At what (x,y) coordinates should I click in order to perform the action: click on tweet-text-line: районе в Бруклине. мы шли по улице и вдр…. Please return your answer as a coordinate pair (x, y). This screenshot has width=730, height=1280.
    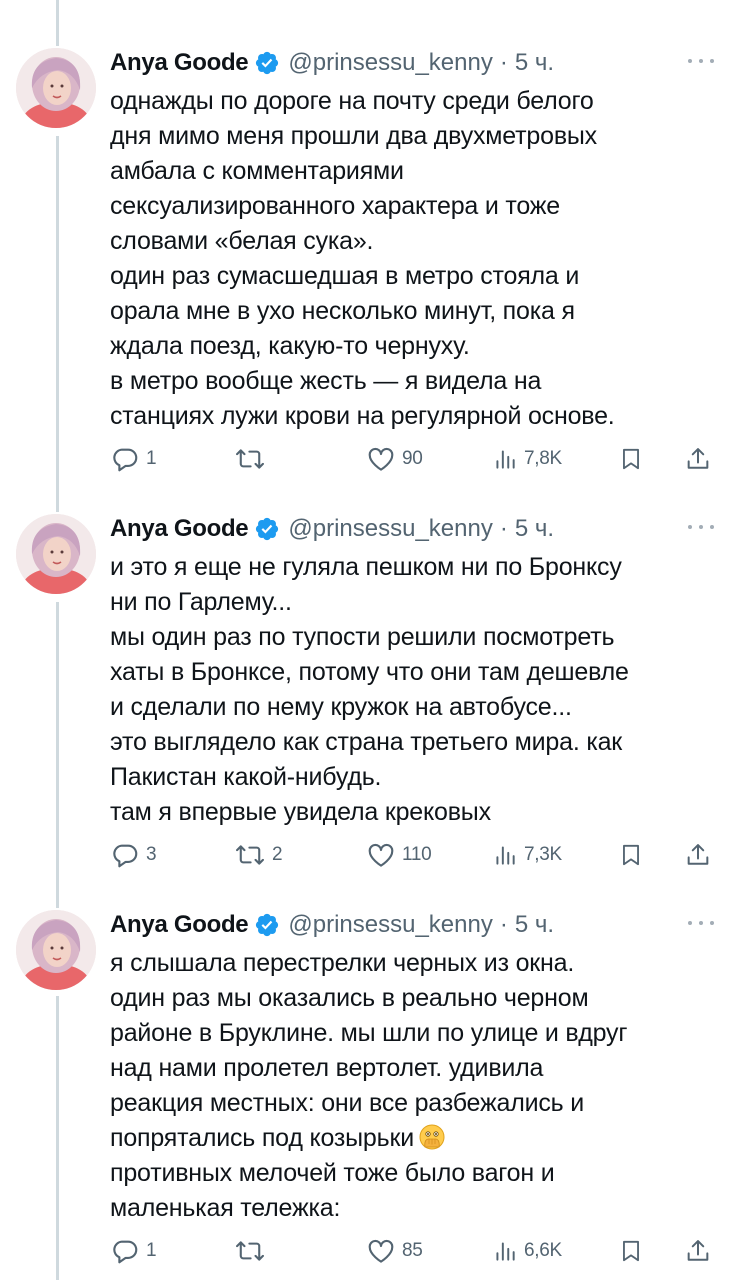
    Looking at the image, I should click on (369, 1033).